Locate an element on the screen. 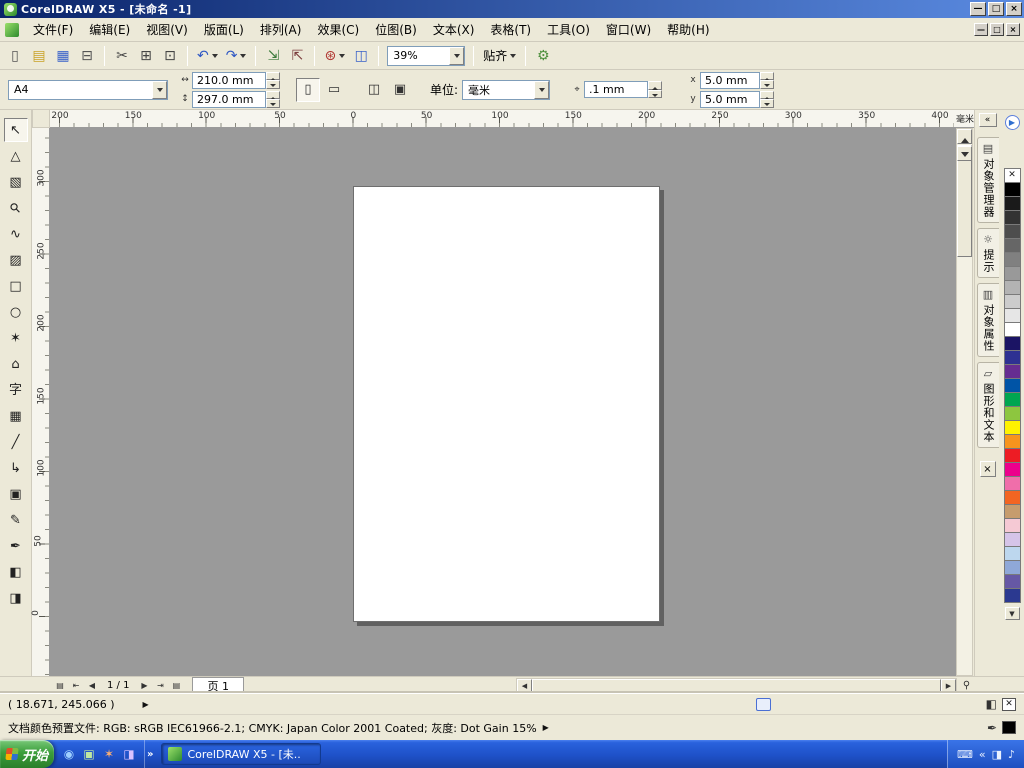  copy-button: ⊞ is located at coordinates (146, 56).